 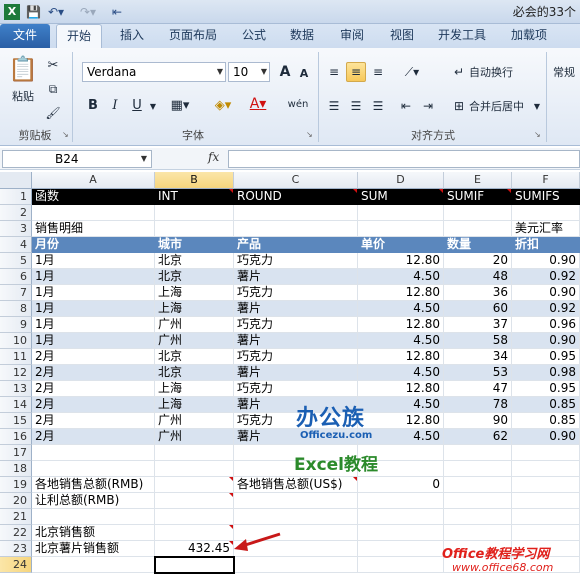 I want to click on table-cell: 60, so click(x=478, y=309).